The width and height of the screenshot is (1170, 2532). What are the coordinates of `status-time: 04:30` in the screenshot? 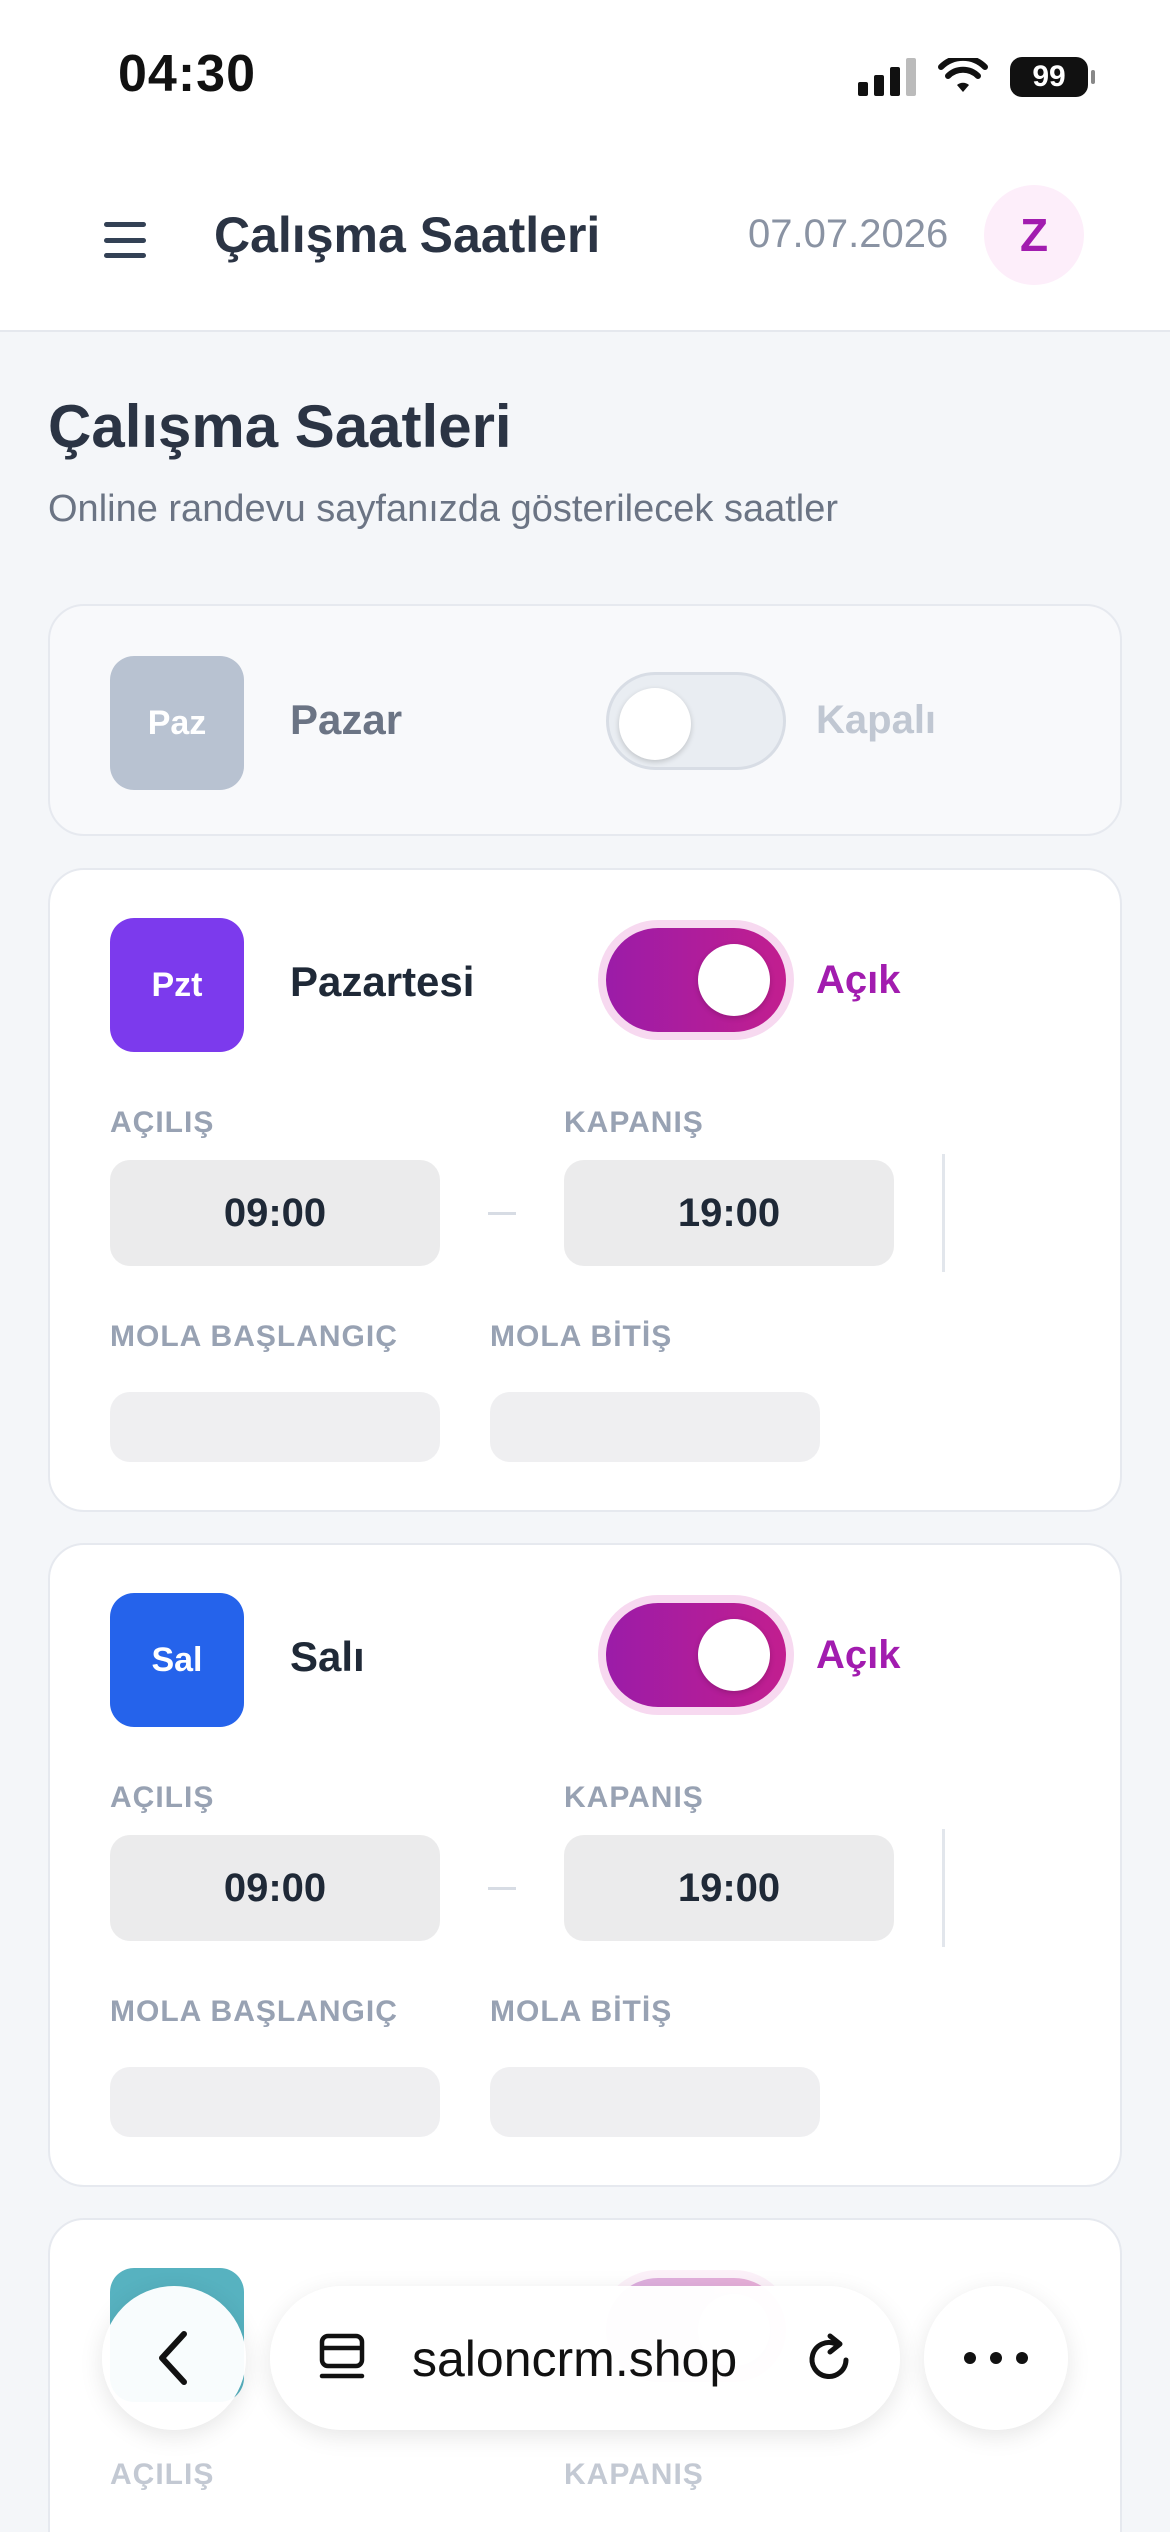 It's located at (187, 74).